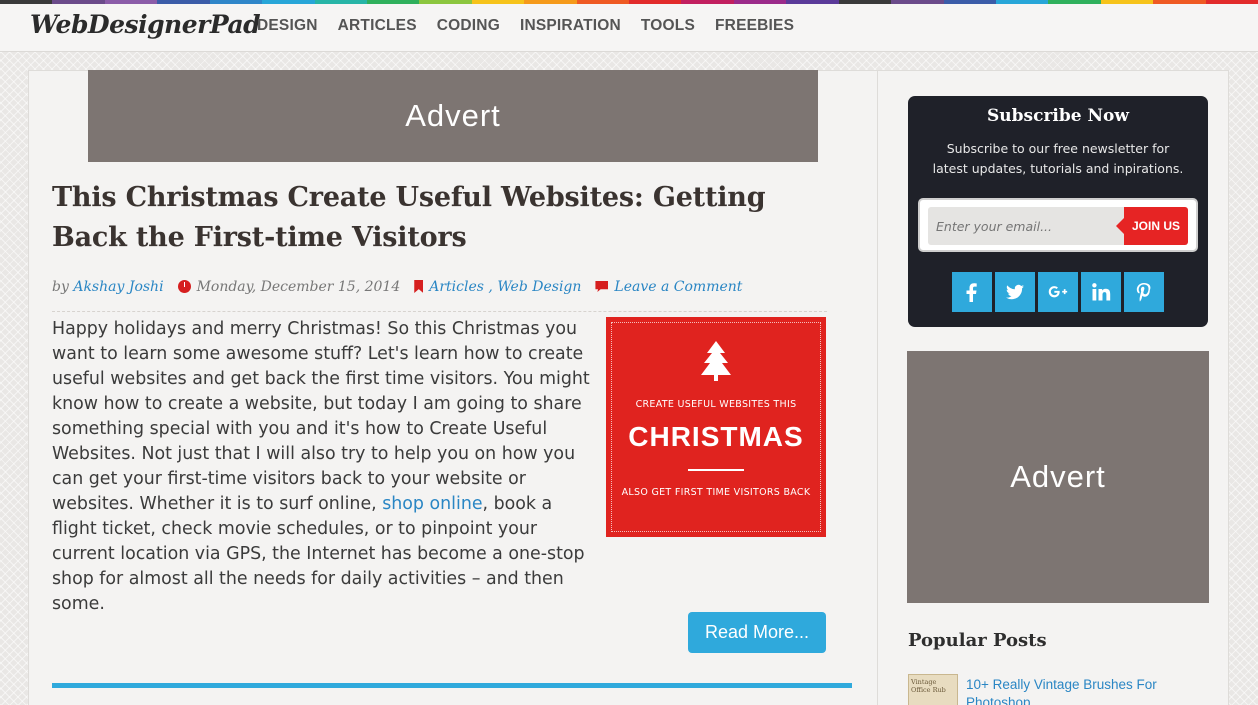 The image size is (1258, 705). Describe the element at coordinates (570, 26) in the screenshot. I see `nav-inspiration: INSPIRATION` at that location.